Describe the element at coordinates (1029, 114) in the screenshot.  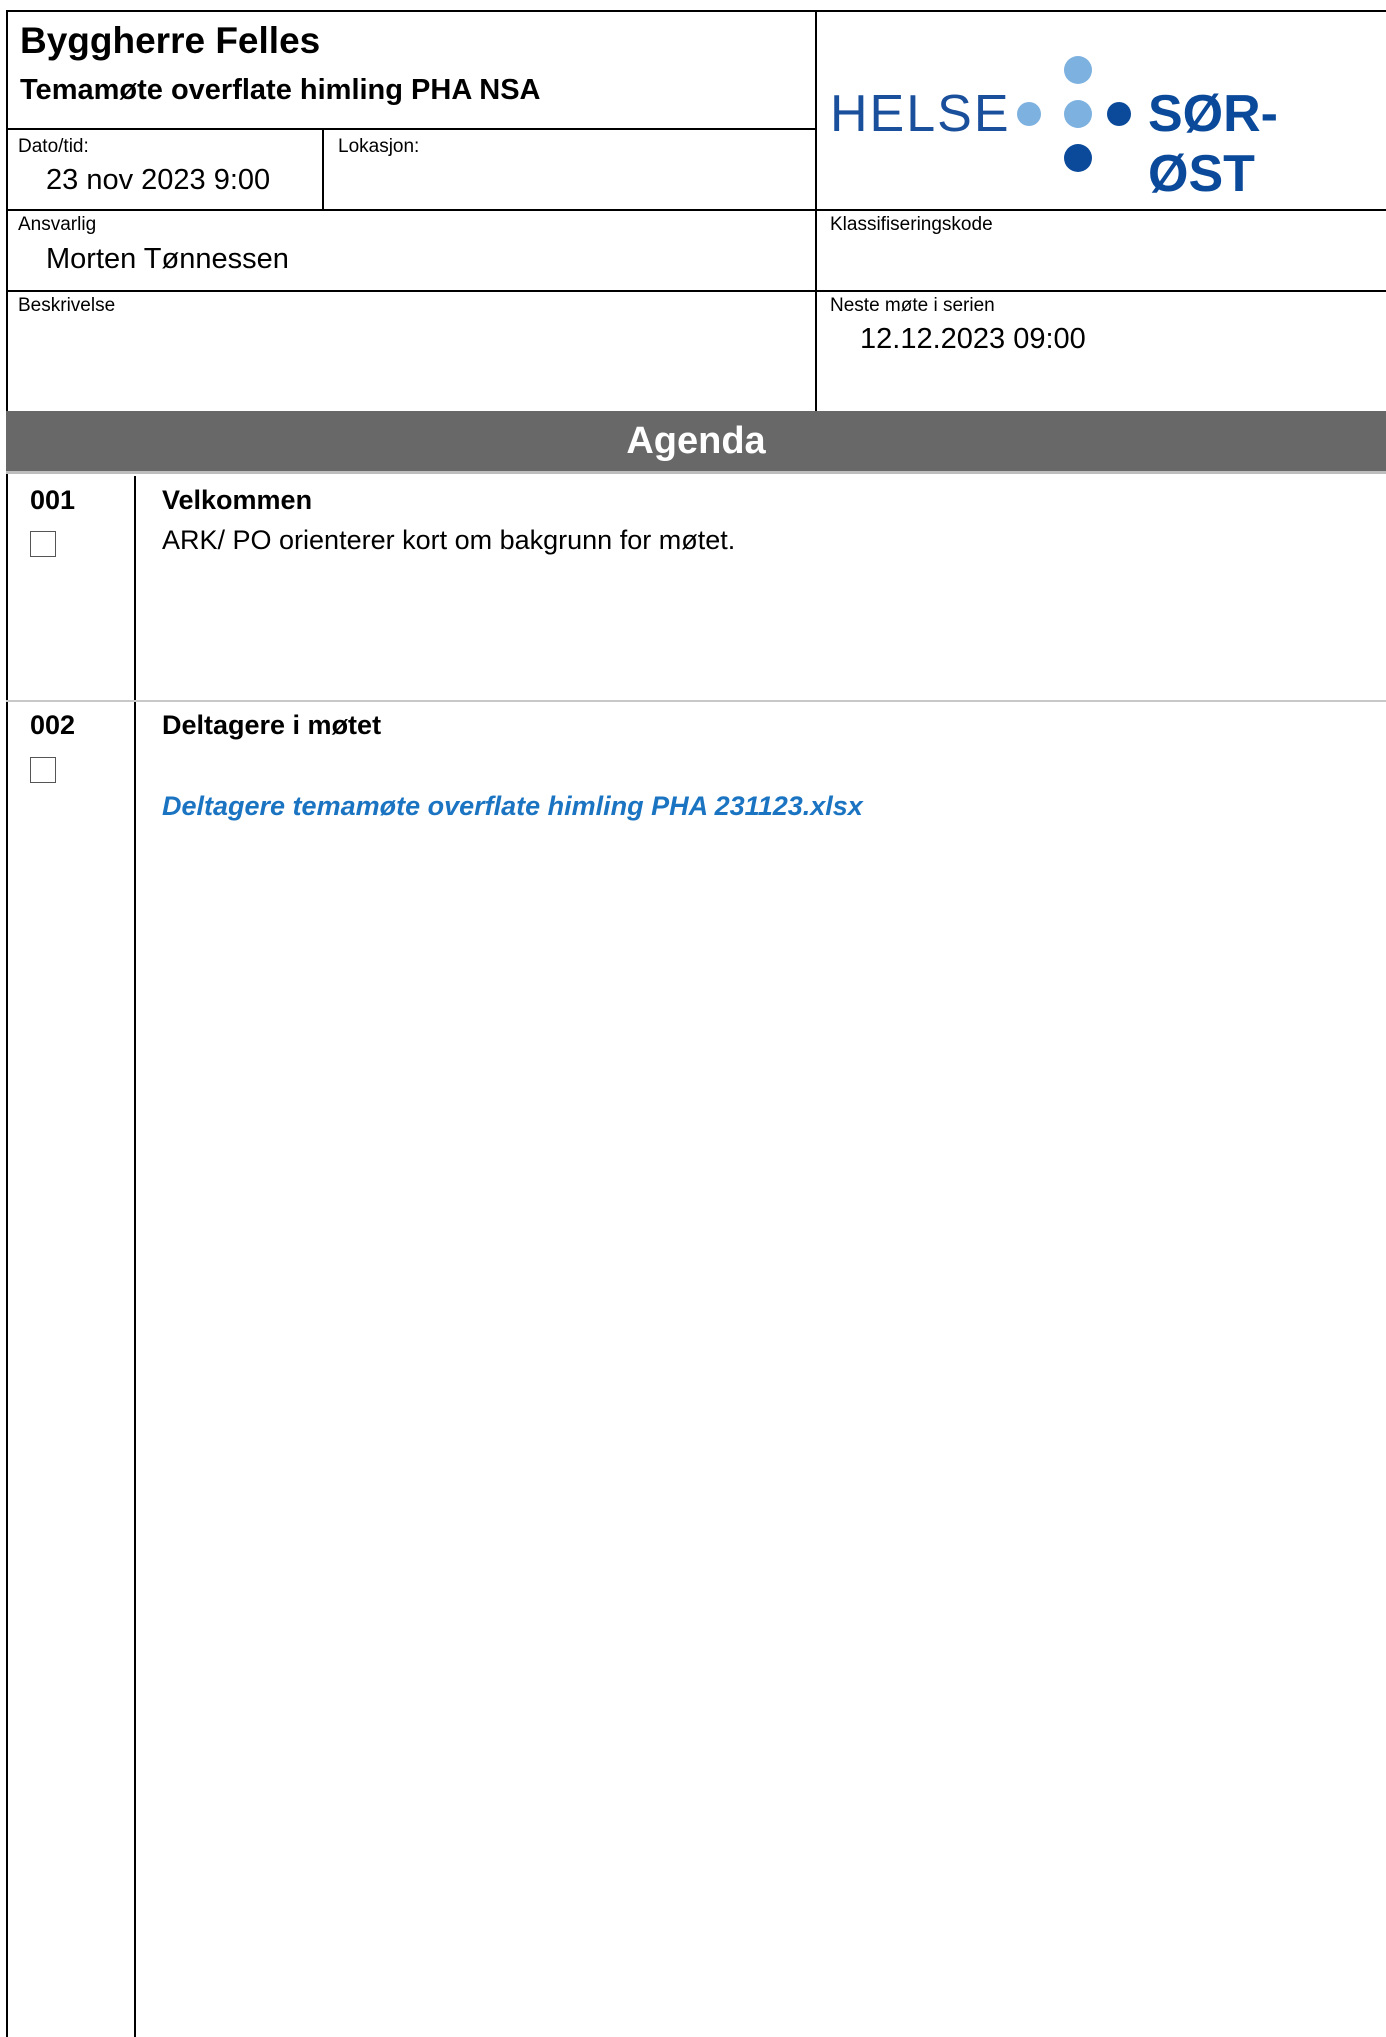
I see `logo-dot-left` at that location.